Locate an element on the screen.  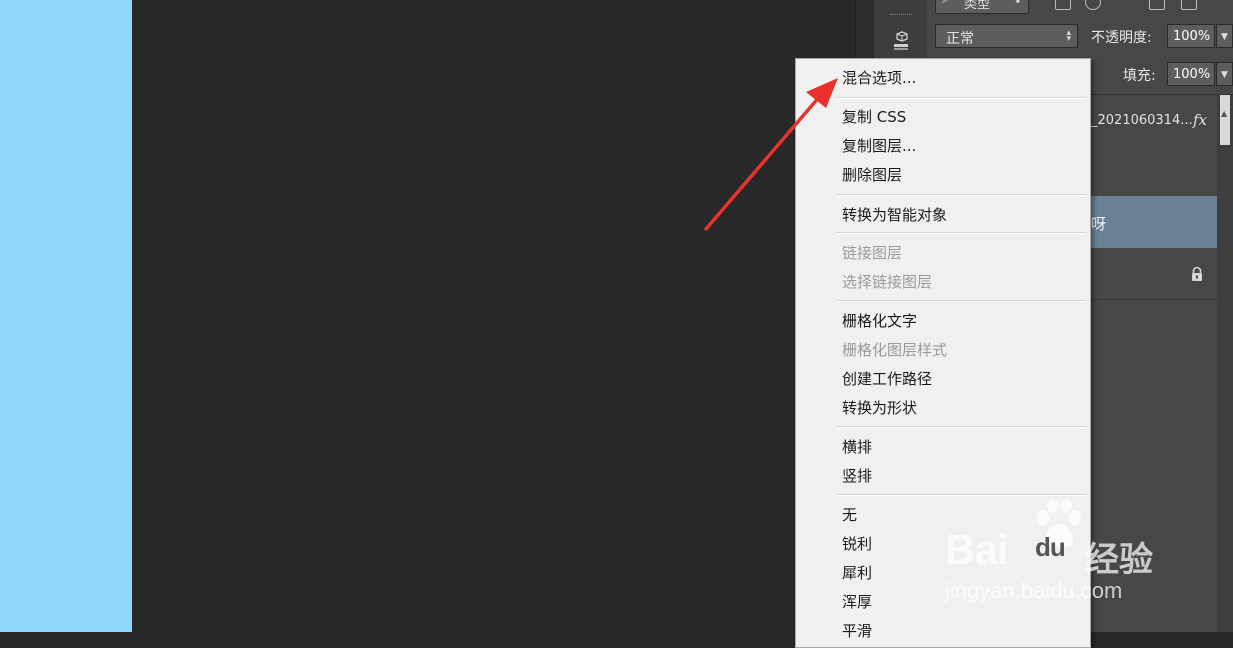
smart-object-filter-icon is located at coordinates (1189, 5).